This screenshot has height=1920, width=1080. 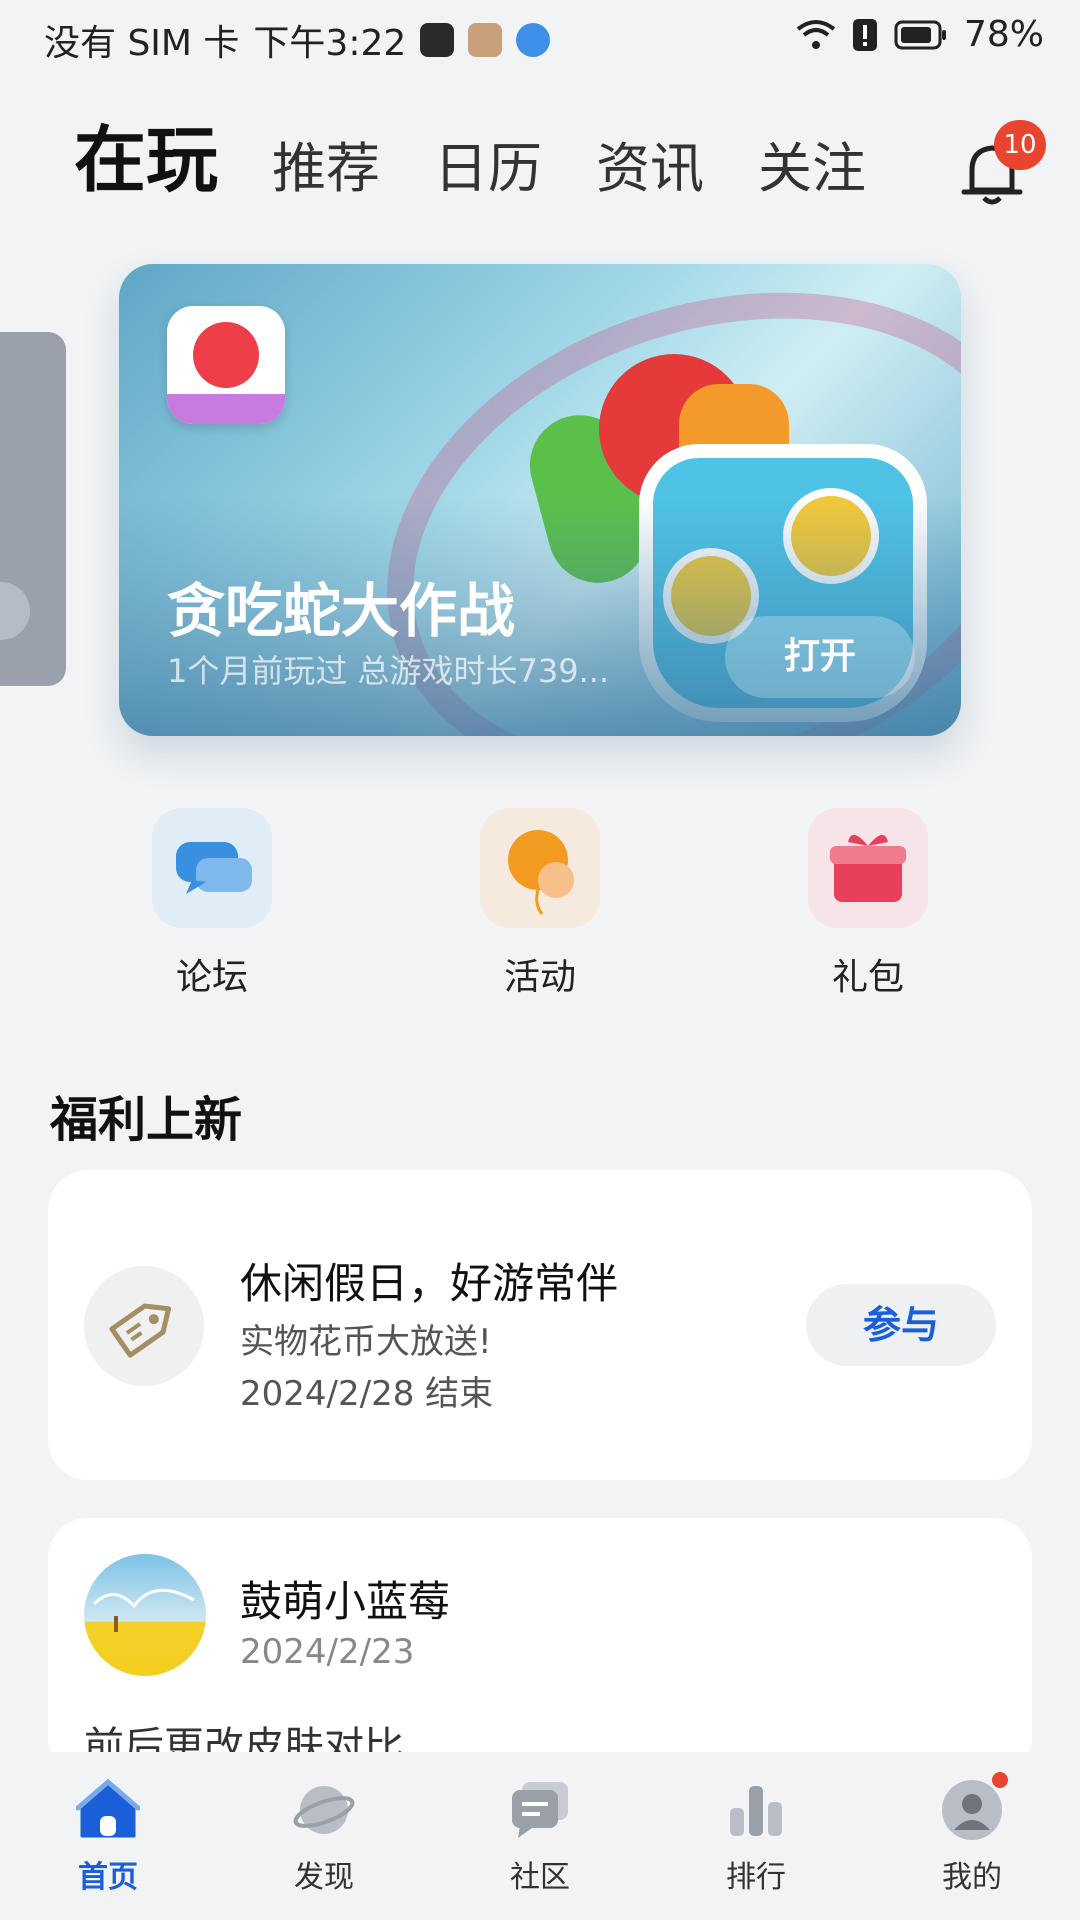 What do you see at coordinates (540, 1810) in the screenshot?
I see `community-icon` at bounding box center [540, 1810].